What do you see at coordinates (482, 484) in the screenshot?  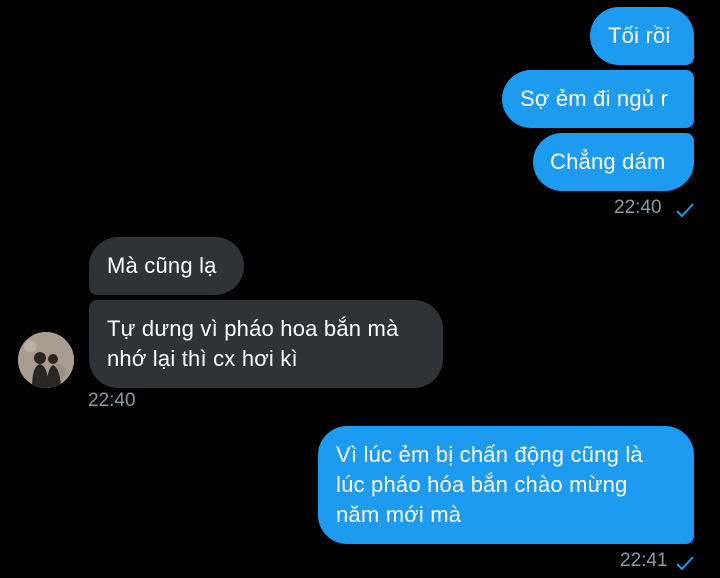 I see `message-text-line: lúc pháo hóa bắn chào mừng` at bounding box center [482, 484].